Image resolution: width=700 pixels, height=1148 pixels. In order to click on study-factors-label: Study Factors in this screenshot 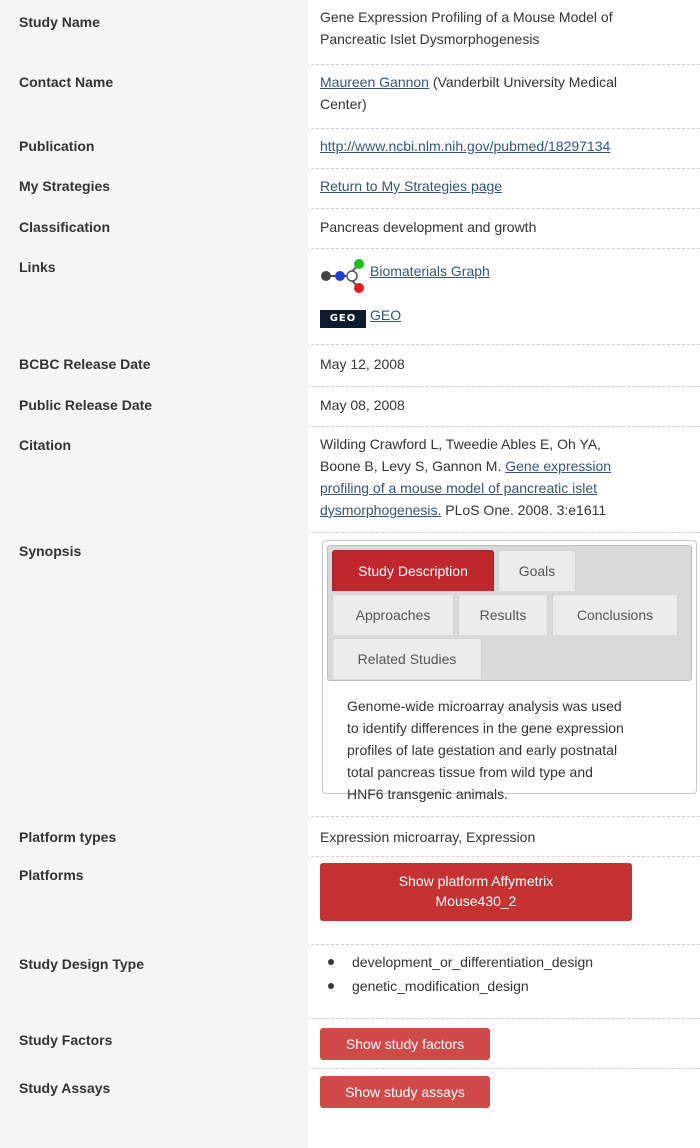, I will do `click(66, 1040)`.